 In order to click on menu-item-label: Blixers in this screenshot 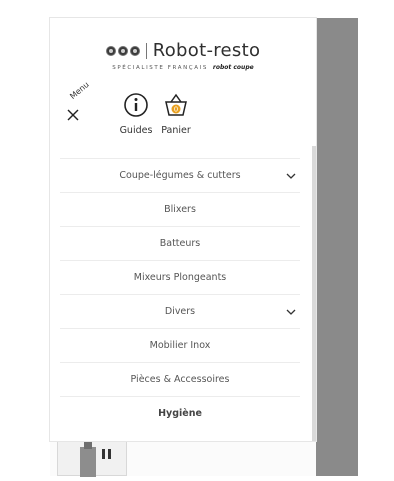, I will do `click(180, 209)`.